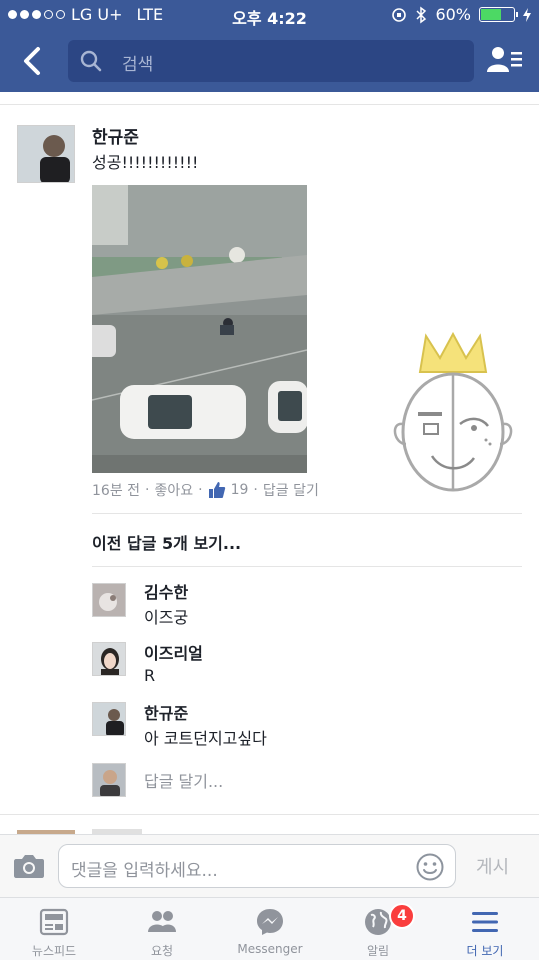 Image resolution: width=539 pixels, height=960 pixels. What do you see at coordinates (485, 951) in the screenshot?
I see `tab-label: 더 보기` at bounding box center [485, 951].